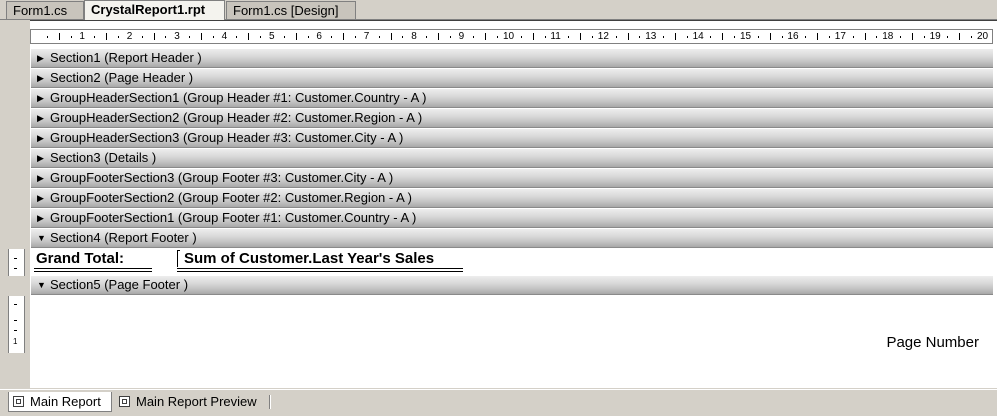  I want to click on ruler-number: 7, so click(366, 36).